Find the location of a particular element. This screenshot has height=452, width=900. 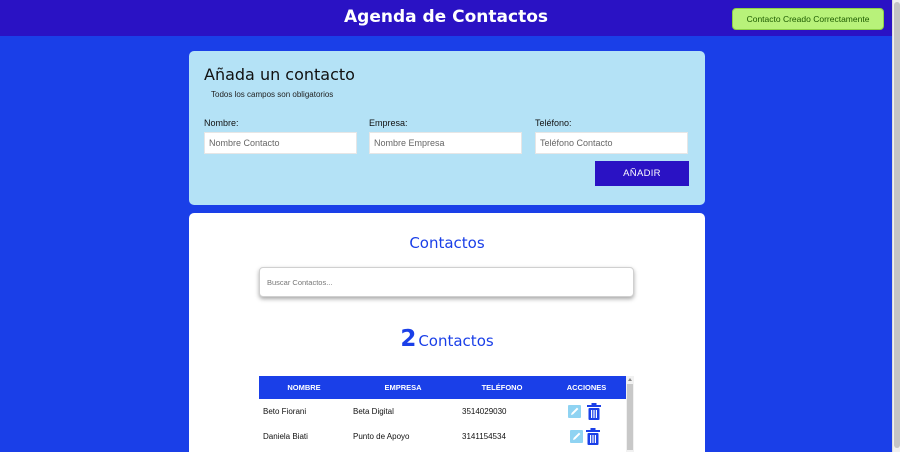

table-scrollbar is located at coordinates (630, 414).